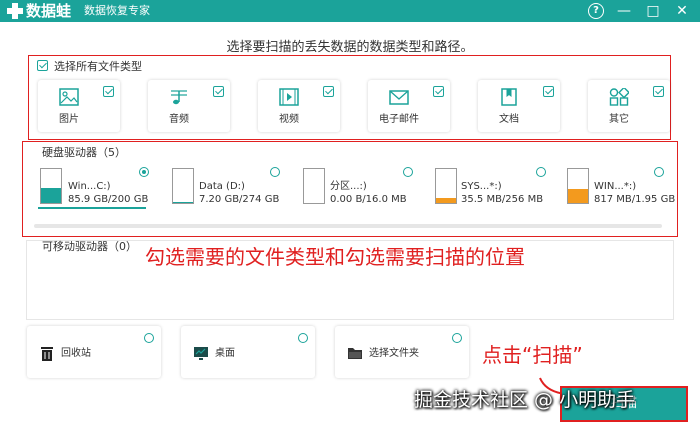  I want to click on document-icon, so click(509, 97).